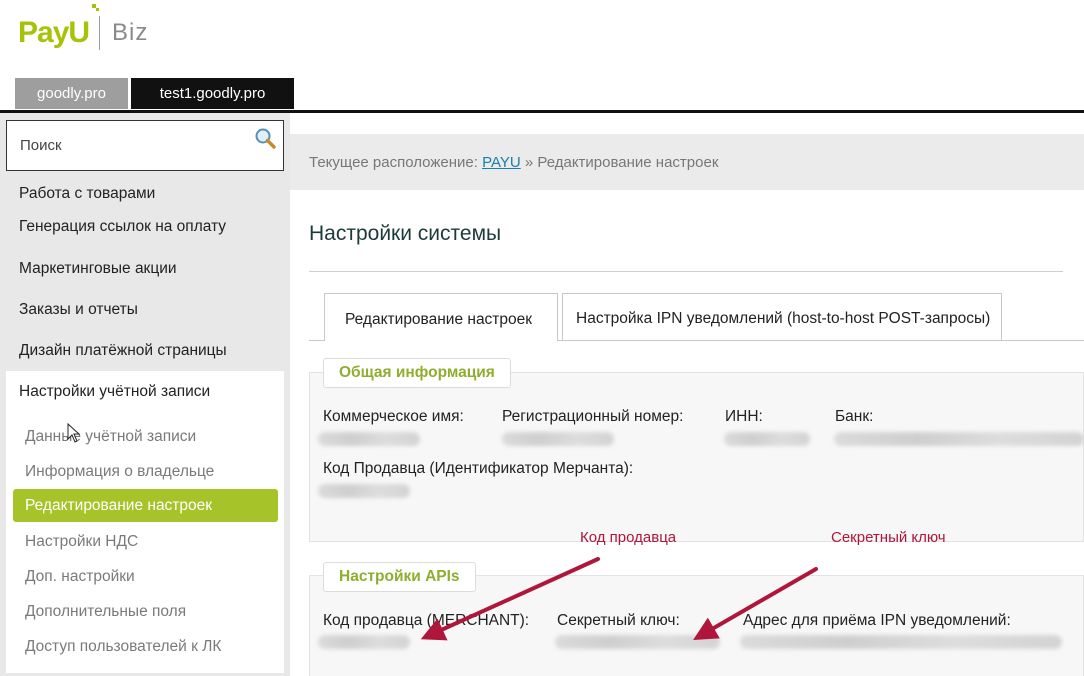  What do you see at coordinates (98, 269) in the screenshot?
I see `menu-item-marketing: Маркетинговые акции` at bounding box center [98, 269].